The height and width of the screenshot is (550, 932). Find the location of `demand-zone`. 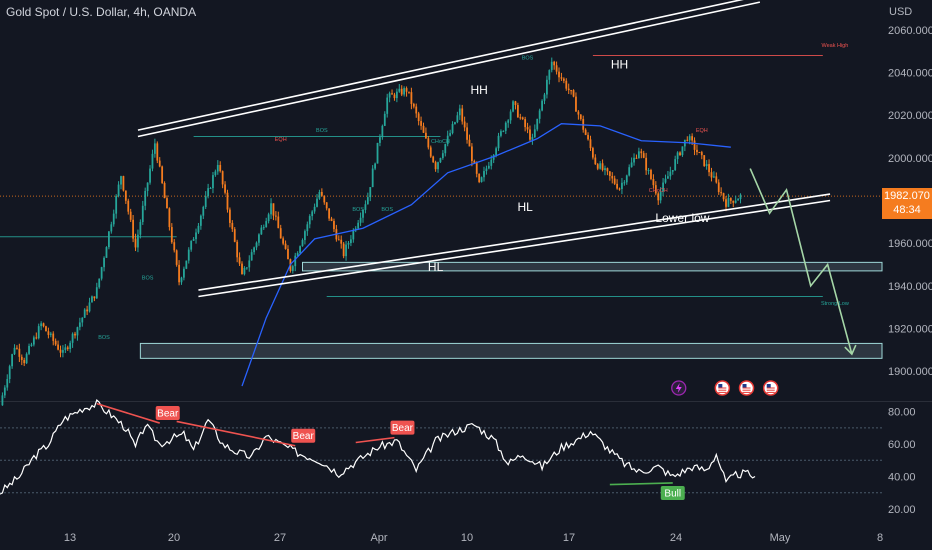

demand-zone is located at coordinates (511, 350).